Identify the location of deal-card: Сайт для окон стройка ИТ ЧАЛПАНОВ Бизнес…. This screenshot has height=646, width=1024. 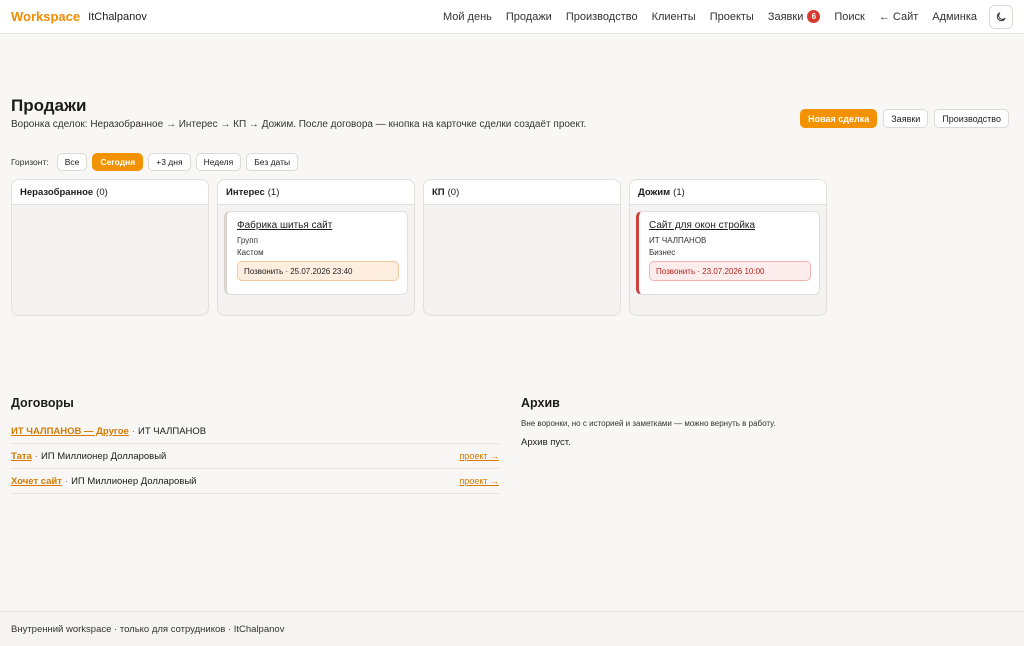
(728, 253).